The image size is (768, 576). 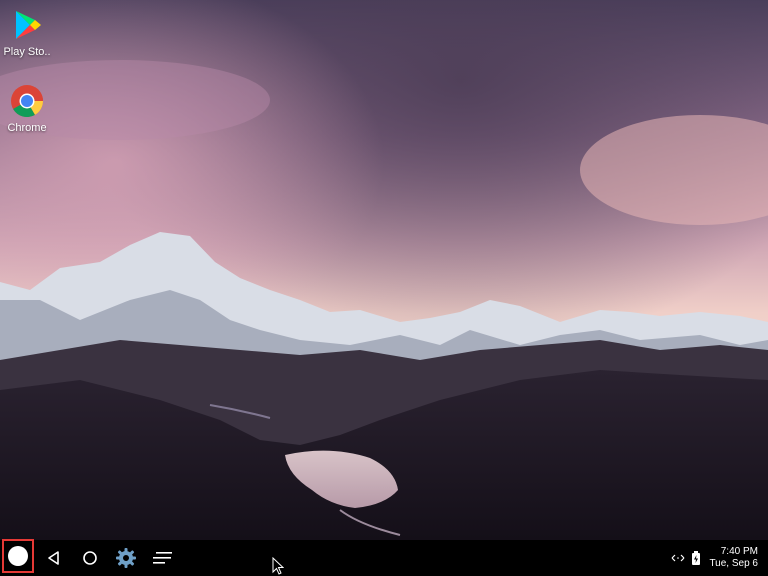 I want to click on settings-gear-icon, so click(x=126, y=558).